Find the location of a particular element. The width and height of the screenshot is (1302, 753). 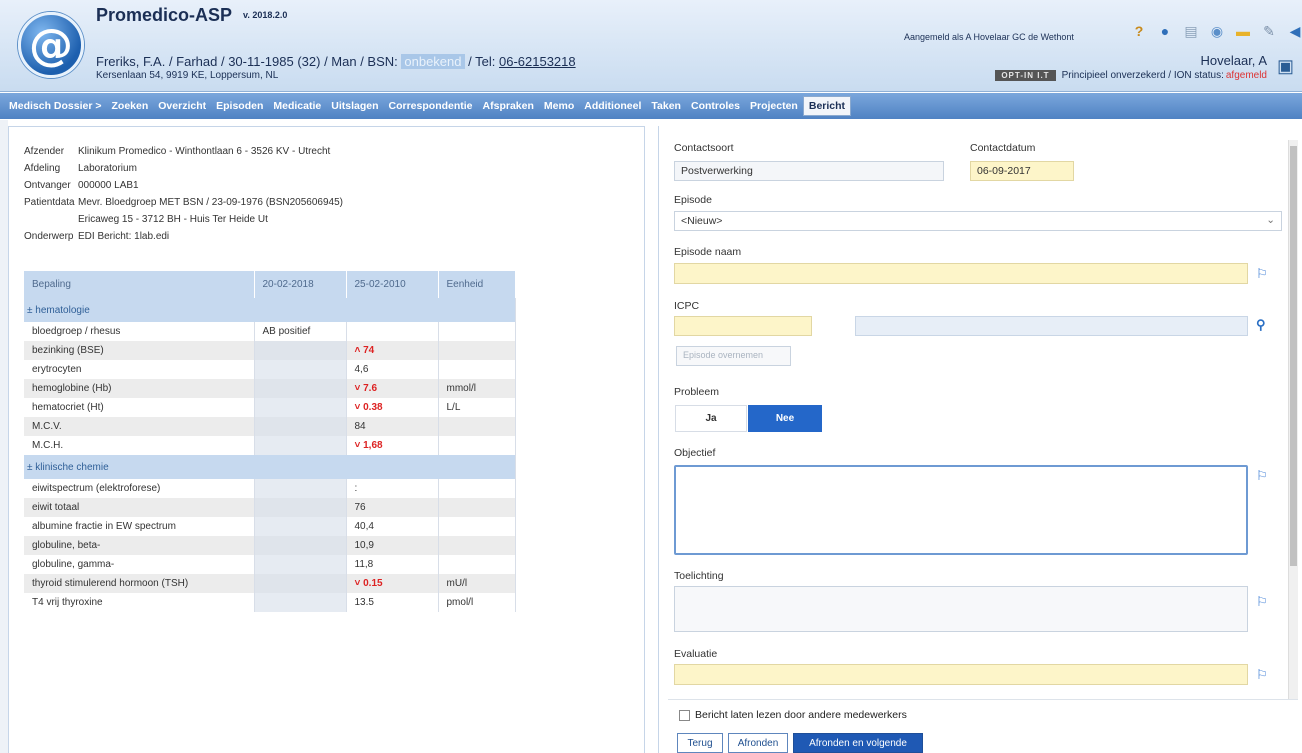

result-date-2: ˄ 74 is located at coordinates (392, 350).